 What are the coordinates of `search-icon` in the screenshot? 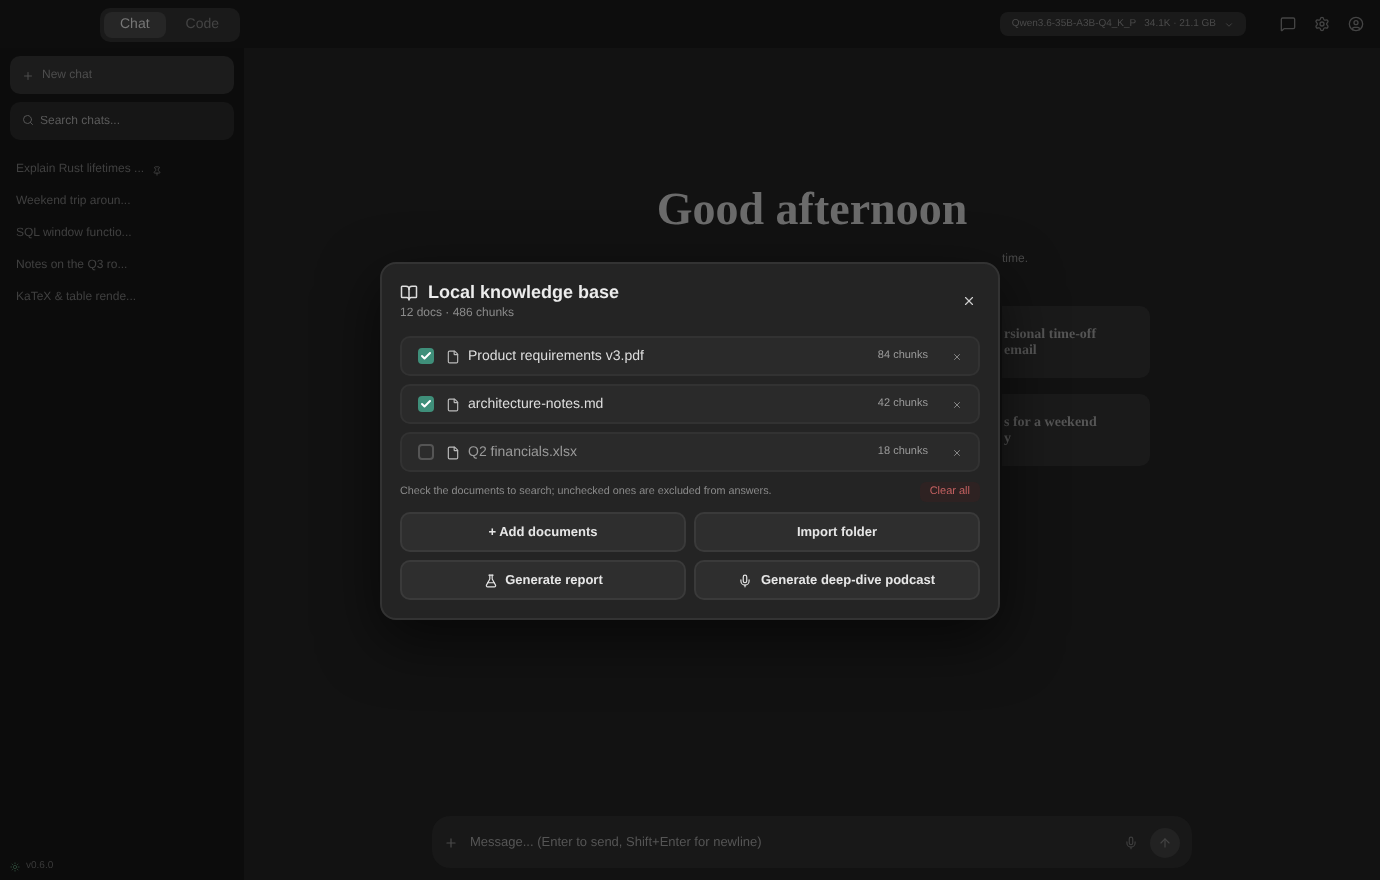 It's located at (28, 120).